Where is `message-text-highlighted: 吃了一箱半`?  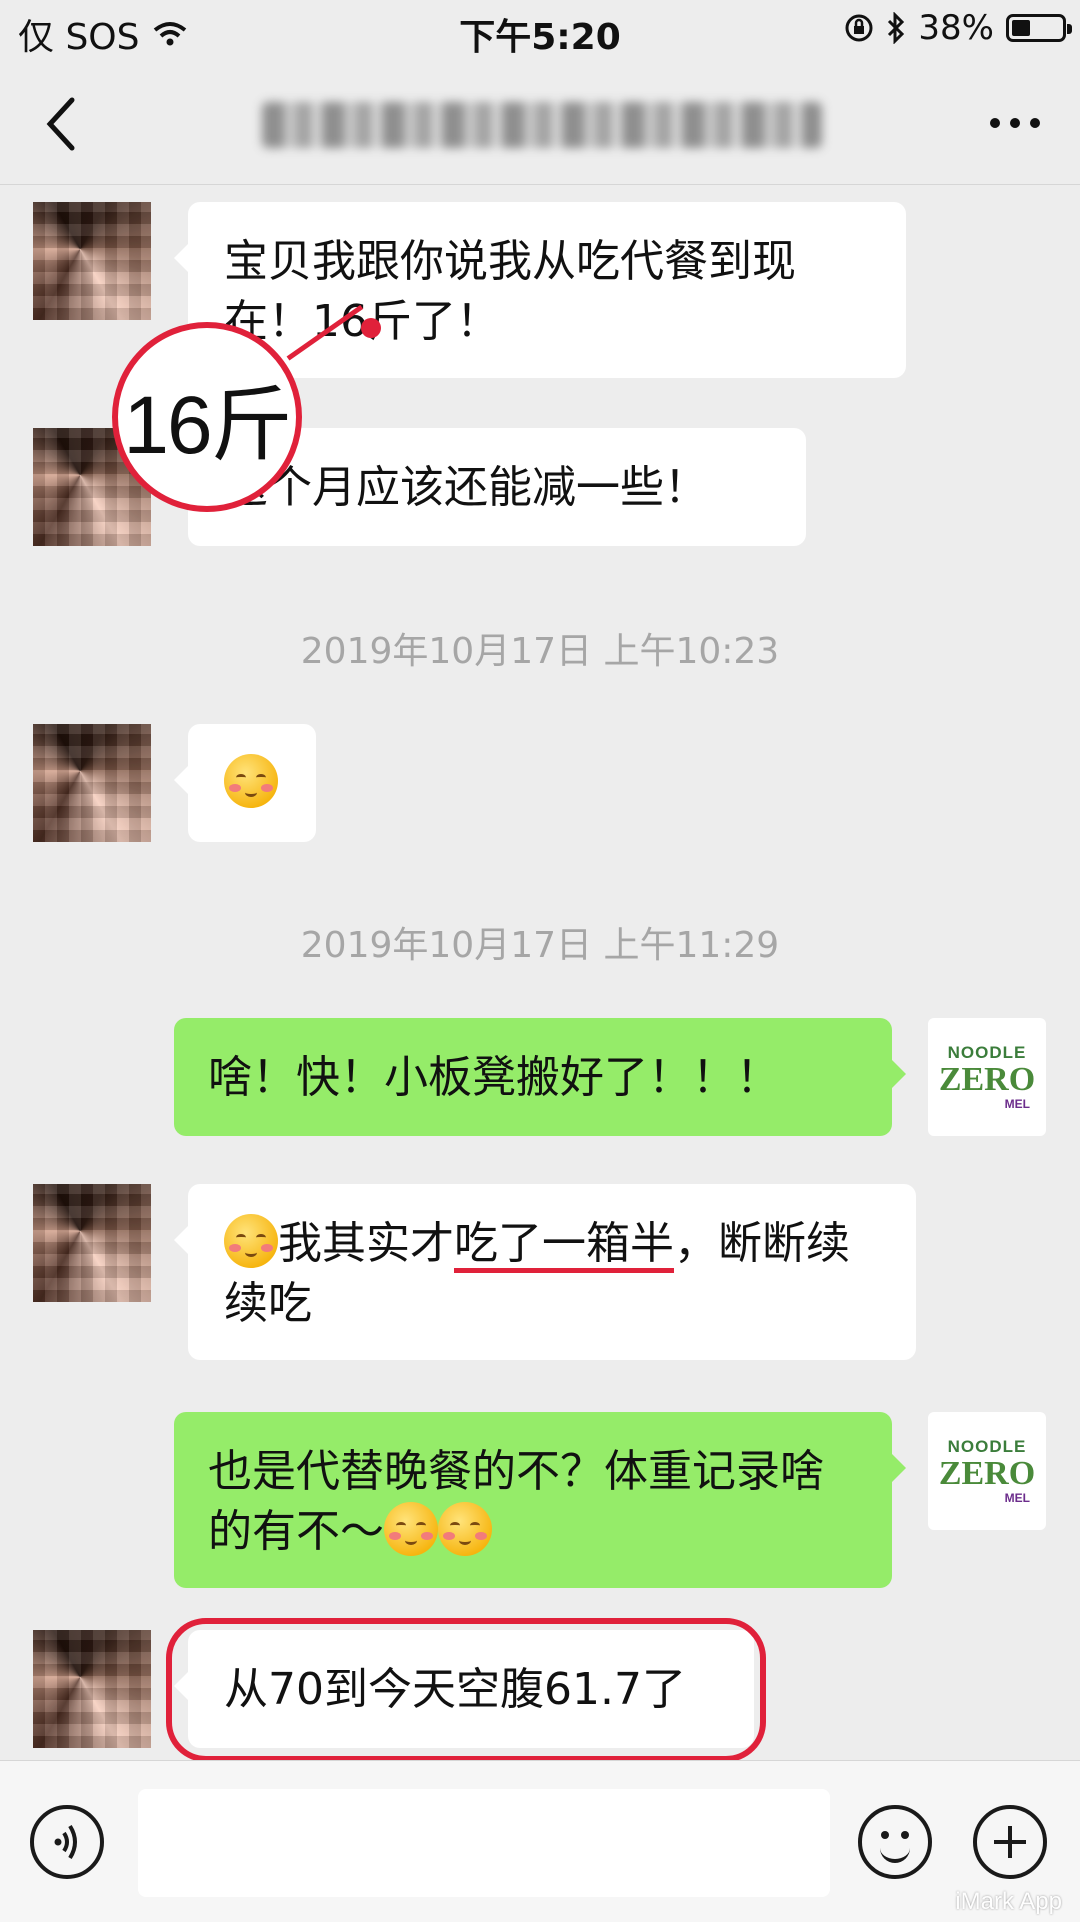 message-text-highlighted: 吃了一箱半 is located at coordinates (564, 1243).